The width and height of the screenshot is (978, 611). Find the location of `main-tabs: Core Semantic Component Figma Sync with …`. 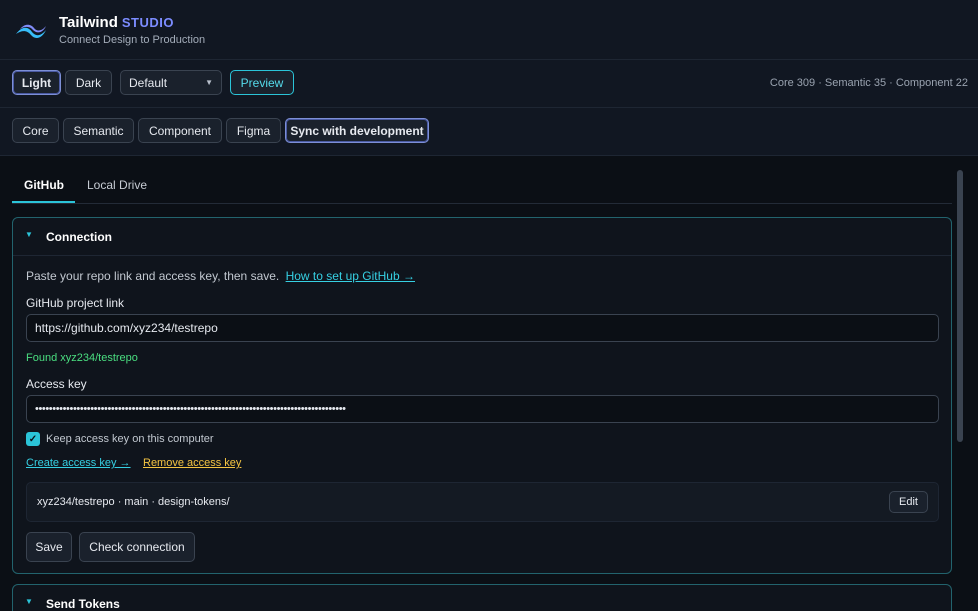

main-tabs: Core Semantic Component Figma Sync with … is located at coordinates (489, 132).